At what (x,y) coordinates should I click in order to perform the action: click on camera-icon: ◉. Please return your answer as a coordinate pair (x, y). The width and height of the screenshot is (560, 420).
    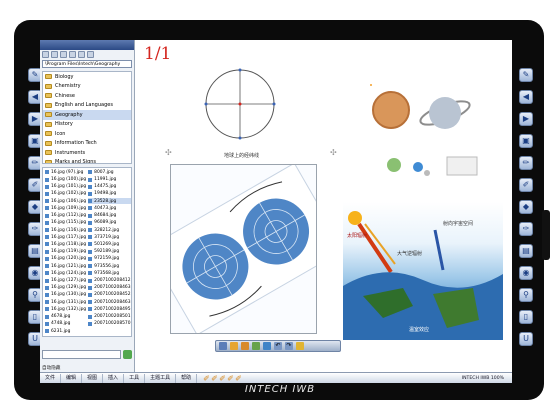
    Looking at the image, I should click on (526, 273).